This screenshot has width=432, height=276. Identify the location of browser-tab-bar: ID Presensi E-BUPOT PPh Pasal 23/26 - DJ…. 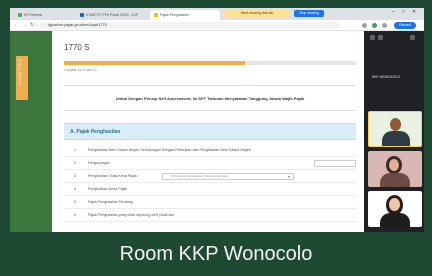
(217, 14).